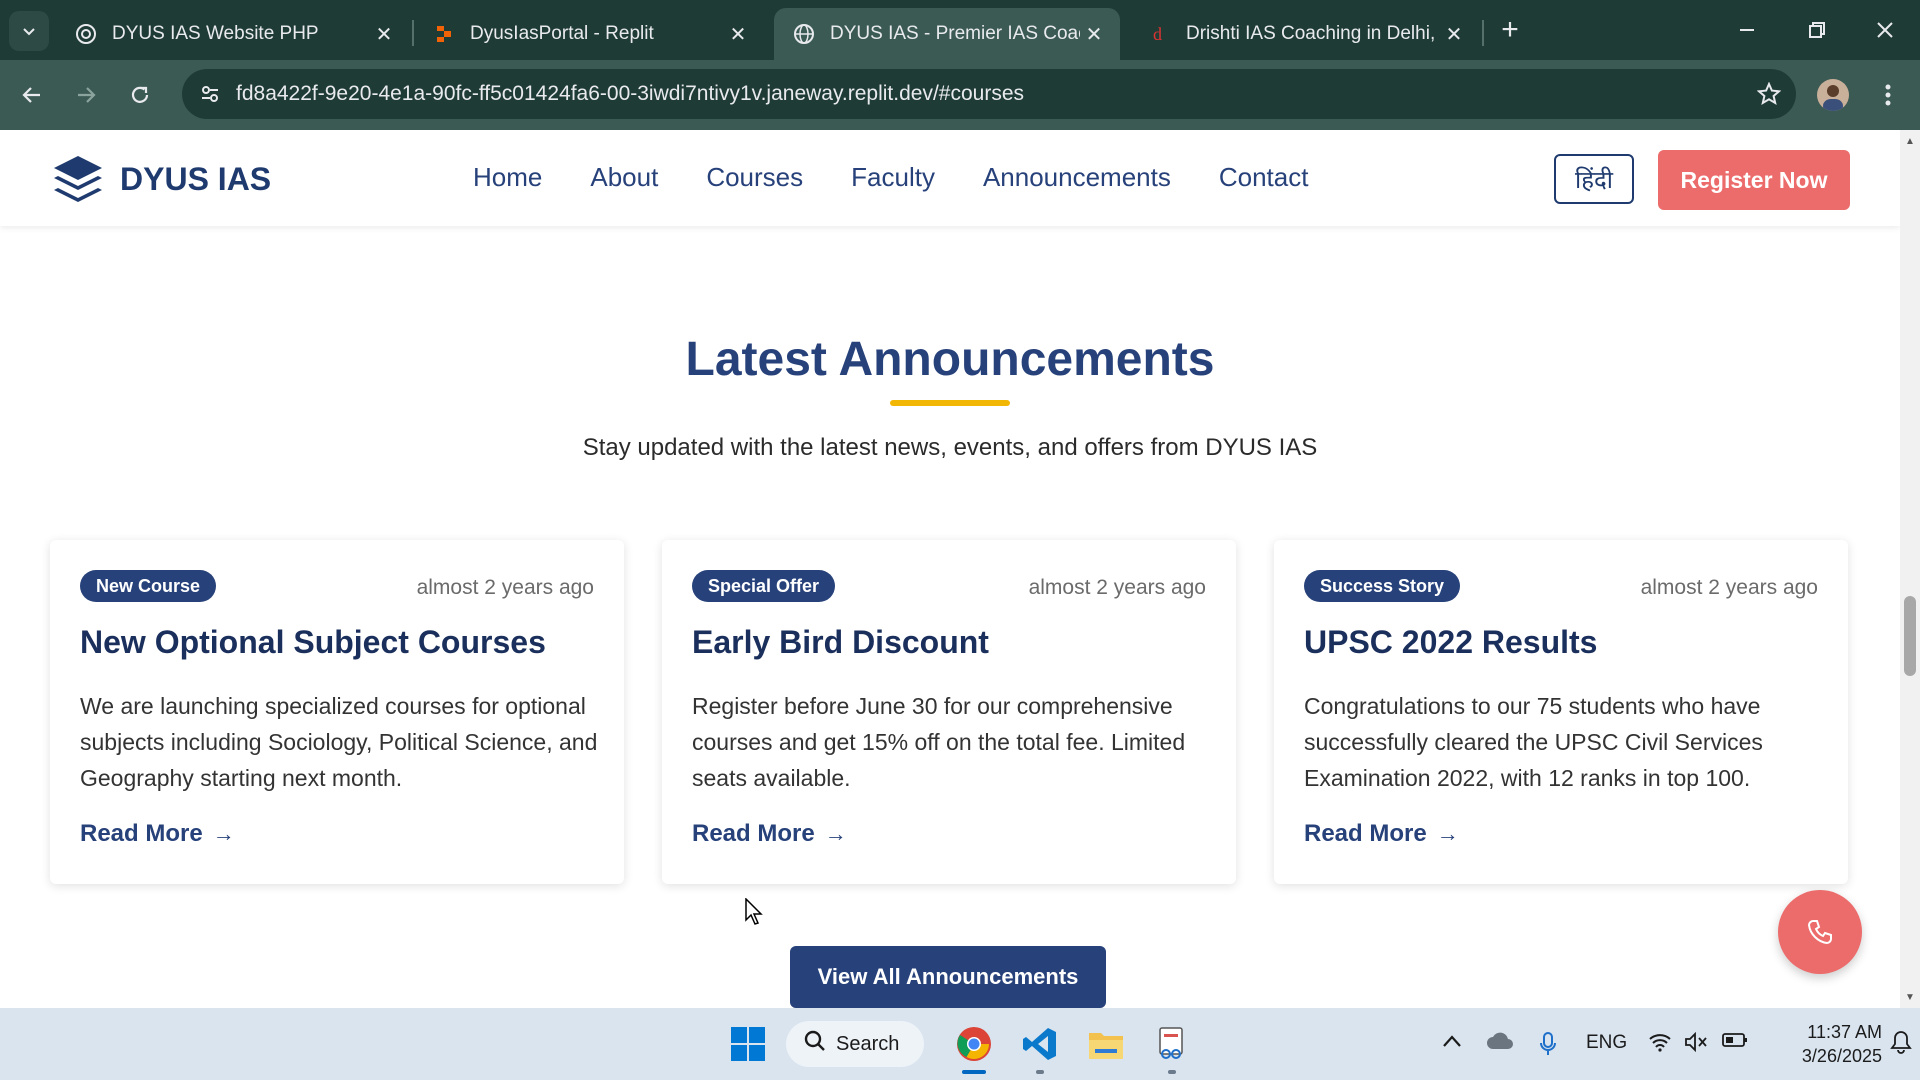 The image size is (1920, 1080). Describe the element at coordinates (1660, 1045) in the screenshot. I see `wifi-icon` at that location.